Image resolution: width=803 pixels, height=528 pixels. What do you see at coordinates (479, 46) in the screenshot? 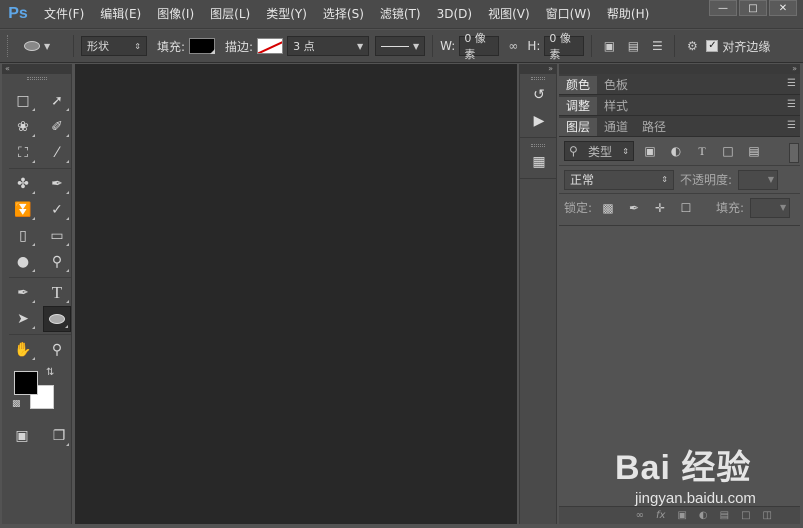
I see `width-field: 0 像素` at bounding box center [479, 46].